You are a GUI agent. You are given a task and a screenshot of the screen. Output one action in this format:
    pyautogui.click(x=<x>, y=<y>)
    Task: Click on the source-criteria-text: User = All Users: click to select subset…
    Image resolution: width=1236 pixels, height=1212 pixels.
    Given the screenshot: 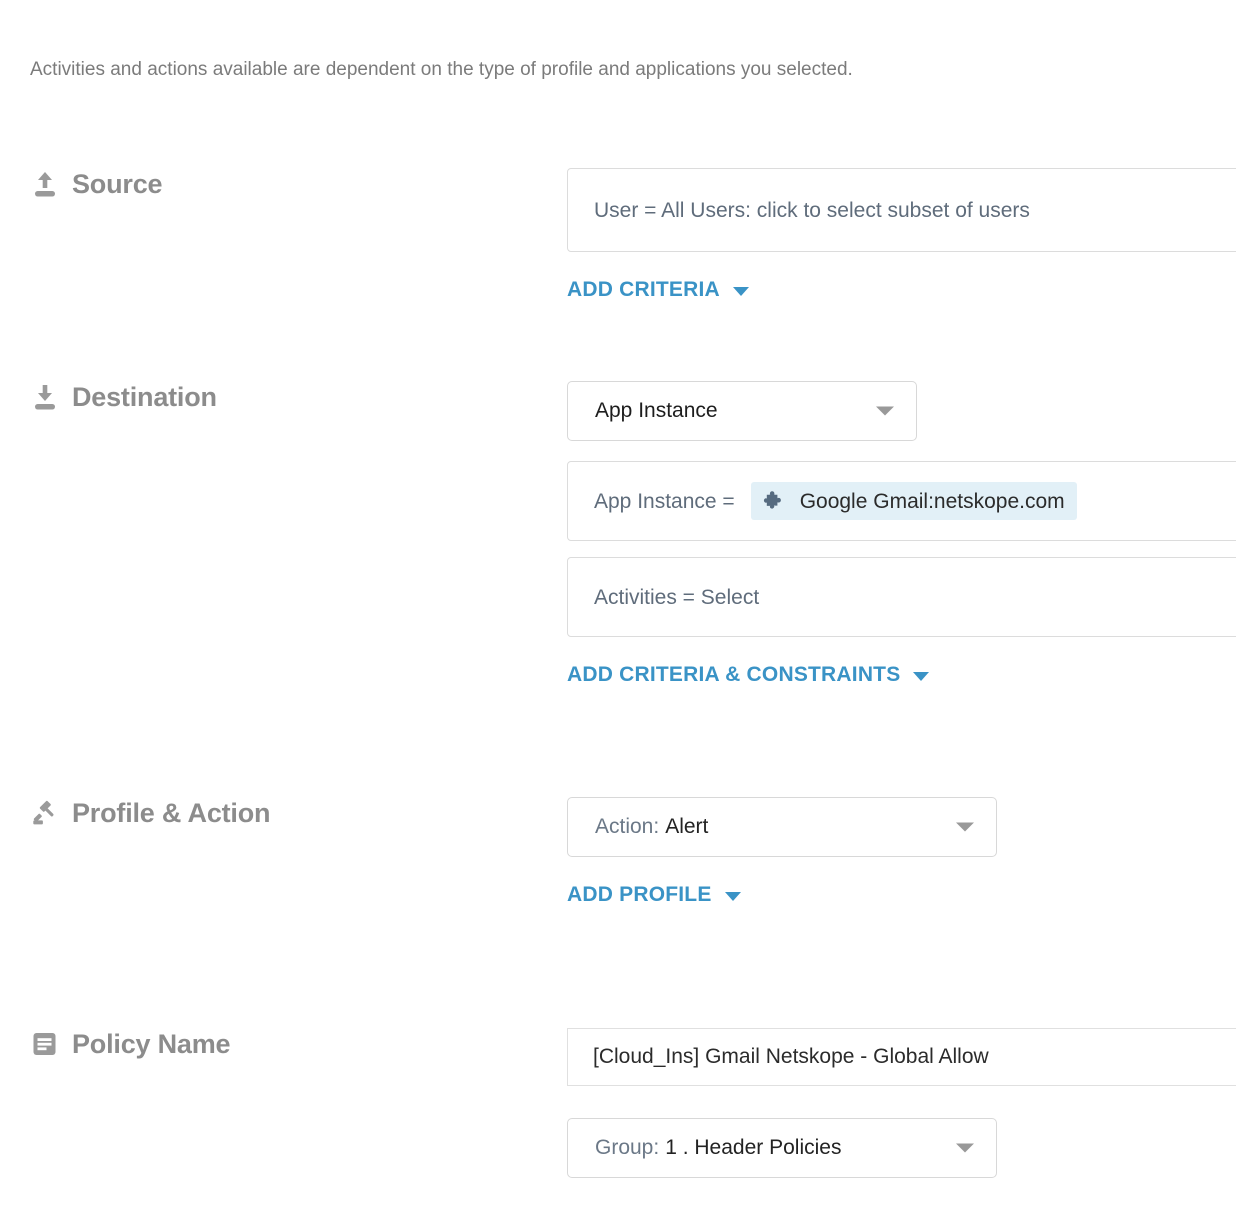 What is the action you would take?
    pyautogui.click(x=812, y=210)
    